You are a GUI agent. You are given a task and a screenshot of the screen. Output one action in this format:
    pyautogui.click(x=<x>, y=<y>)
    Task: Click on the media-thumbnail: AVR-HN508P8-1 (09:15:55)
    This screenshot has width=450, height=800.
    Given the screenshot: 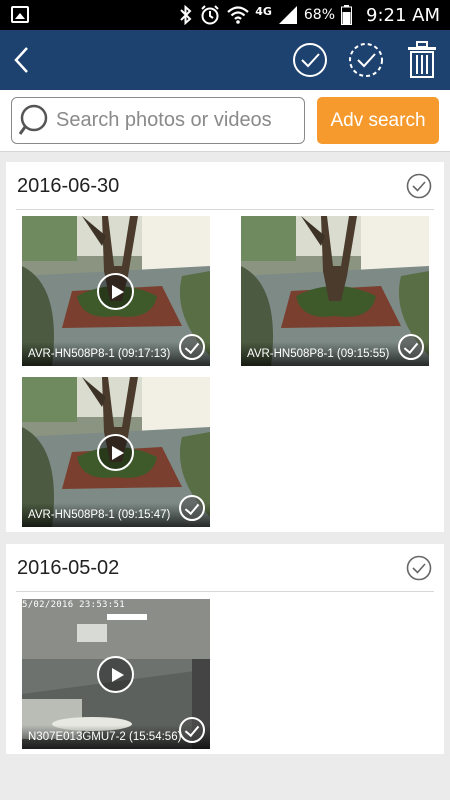 What is the action you would take?
    pyautogui.click(x=335, y=291)
    